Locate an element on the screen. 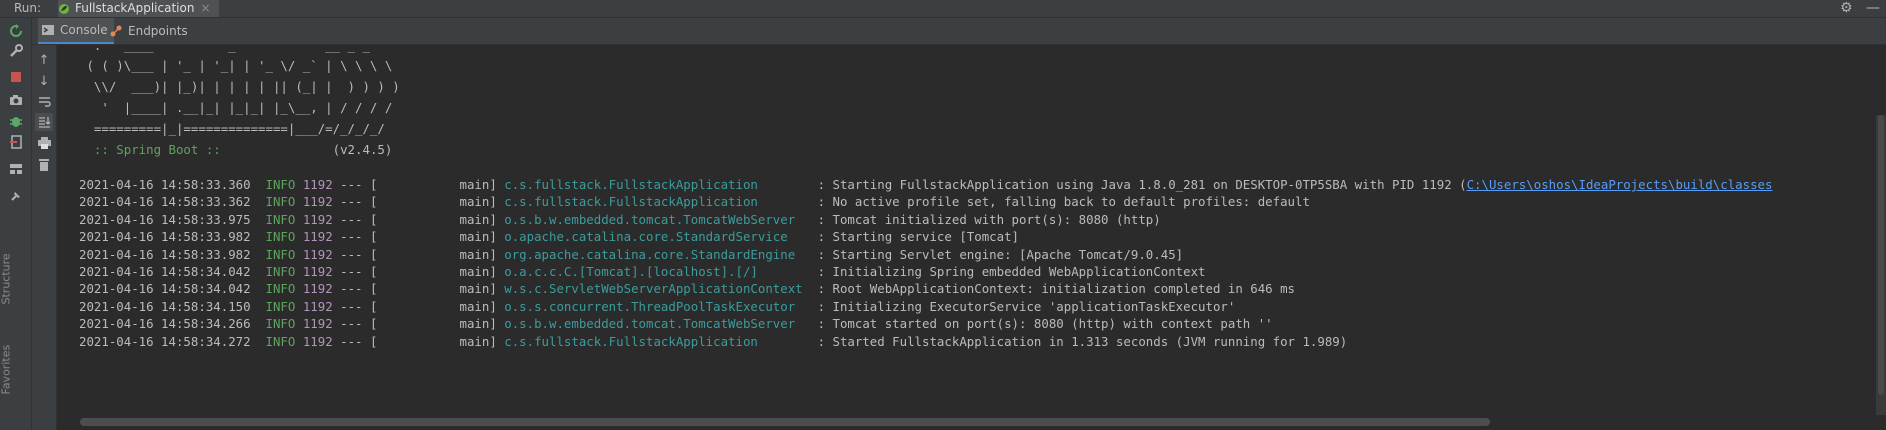 The width and height of the screenshot is (1886, 430). gear-icon: ⚙ is located at coordinates (1846, 8).